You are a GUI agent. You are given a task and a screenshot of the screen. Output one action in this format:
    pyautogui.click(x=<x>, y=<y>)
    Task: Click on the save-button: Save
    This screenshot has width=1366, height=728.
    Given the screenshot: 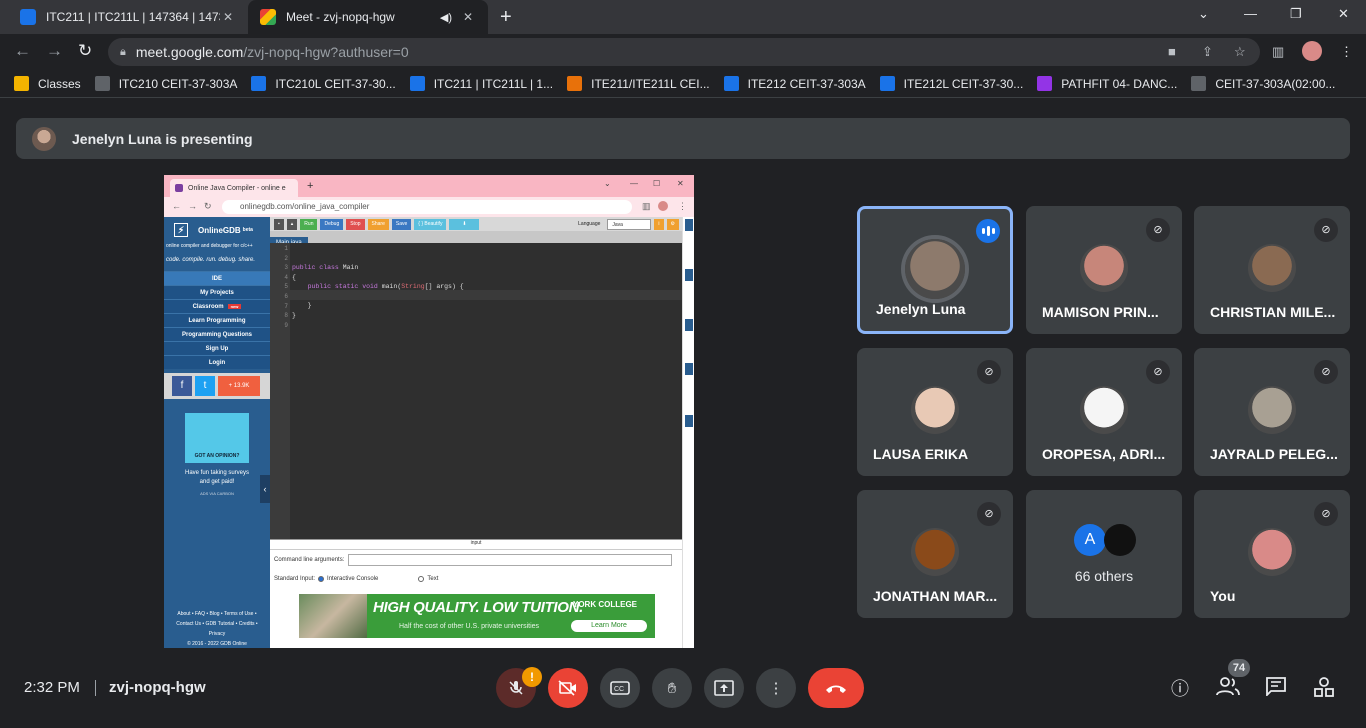 What is the action you would take?
    pyautogui.click(x=401, y=224)
    